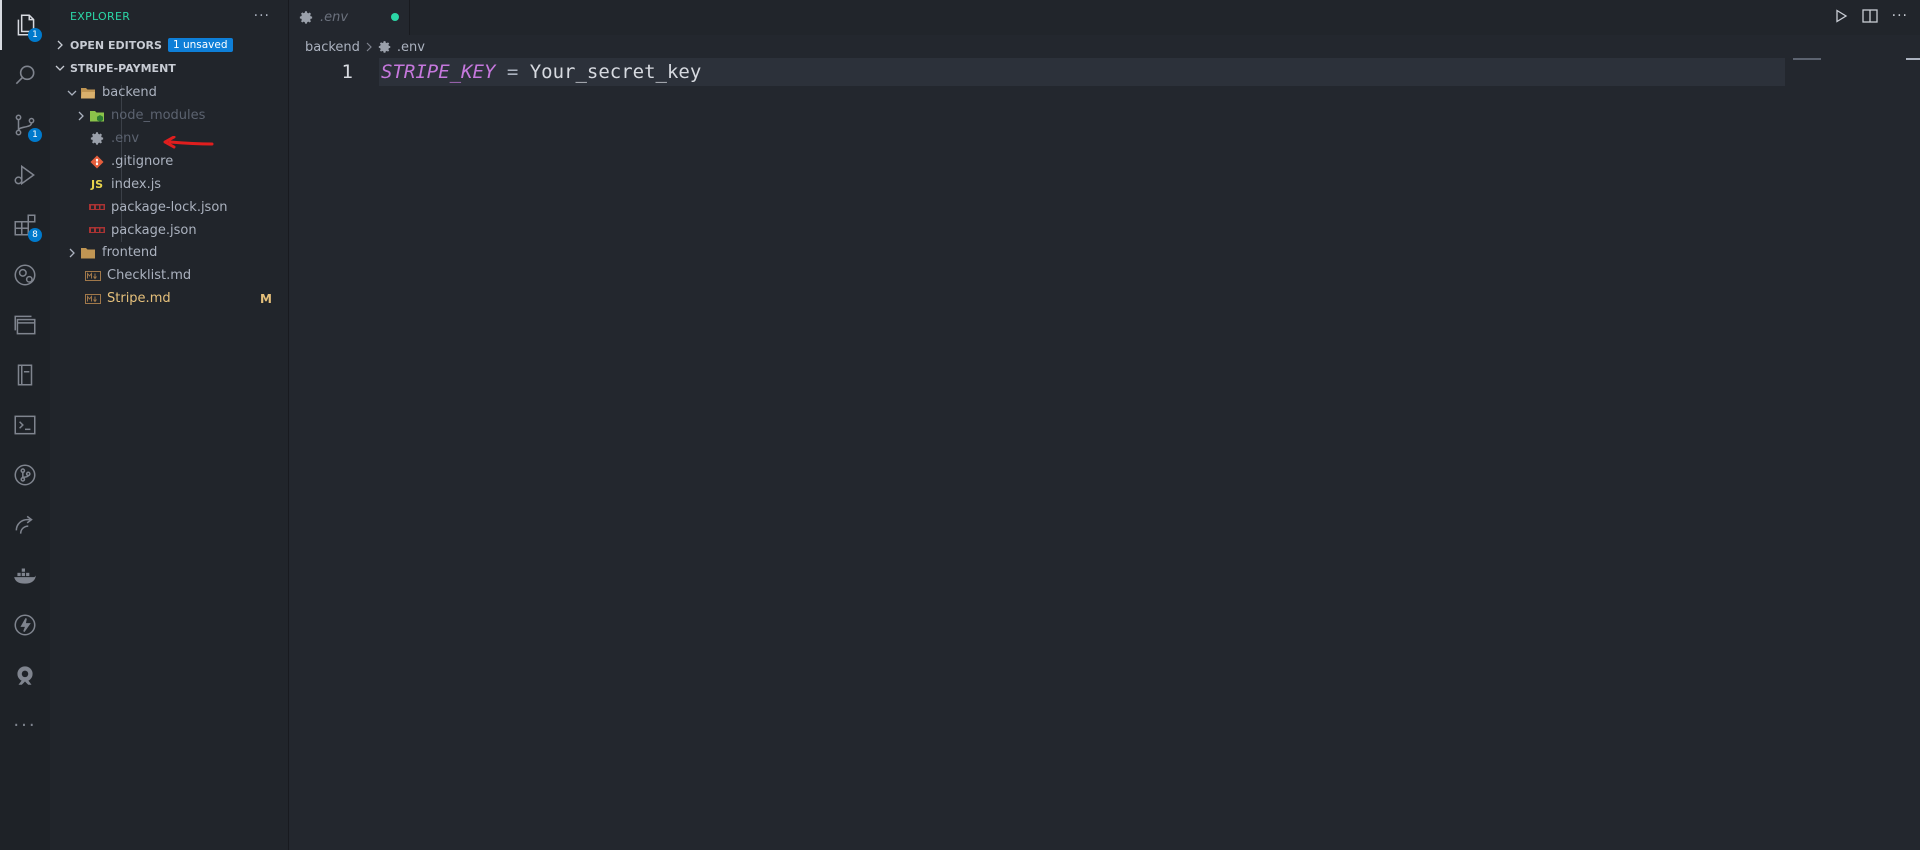  I want to click on unsaved-badge: 1 unsaved, so click(200, 45).